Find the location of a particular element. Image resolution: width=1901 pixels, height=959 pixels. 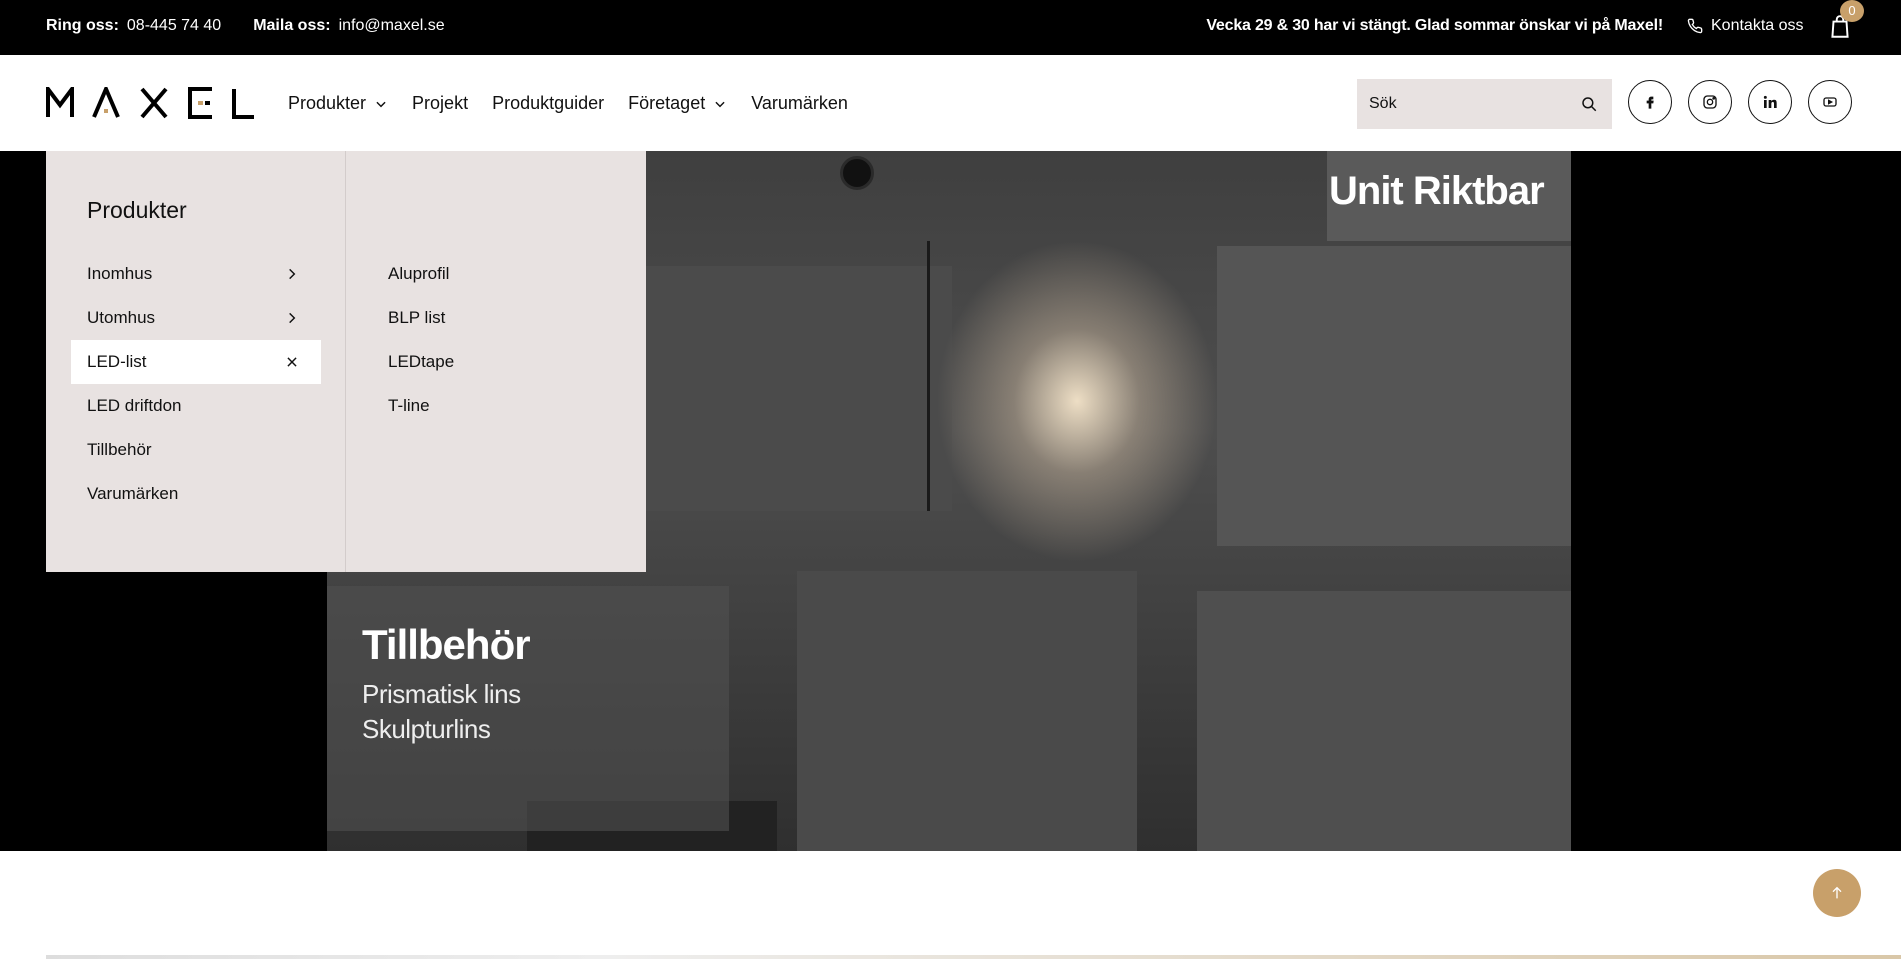

email-label: Maila oss: is located at coordinates (292, 25).